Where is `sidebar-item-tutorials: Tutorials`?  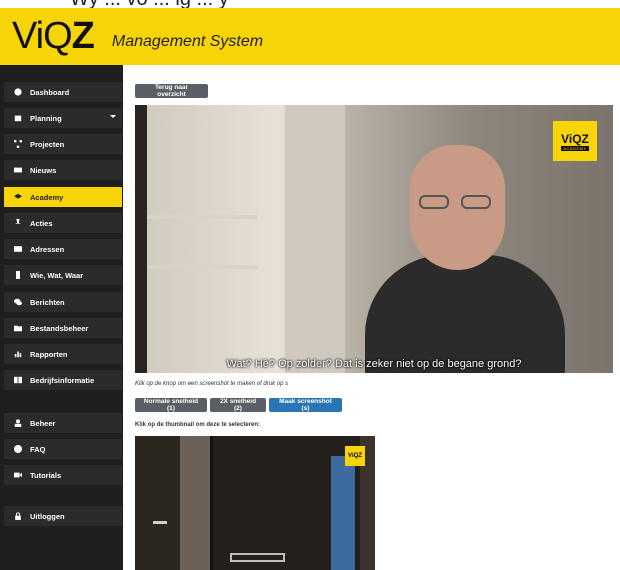
sidebar-item-tutorials: Tutorials is located at coordinates (63, 475).